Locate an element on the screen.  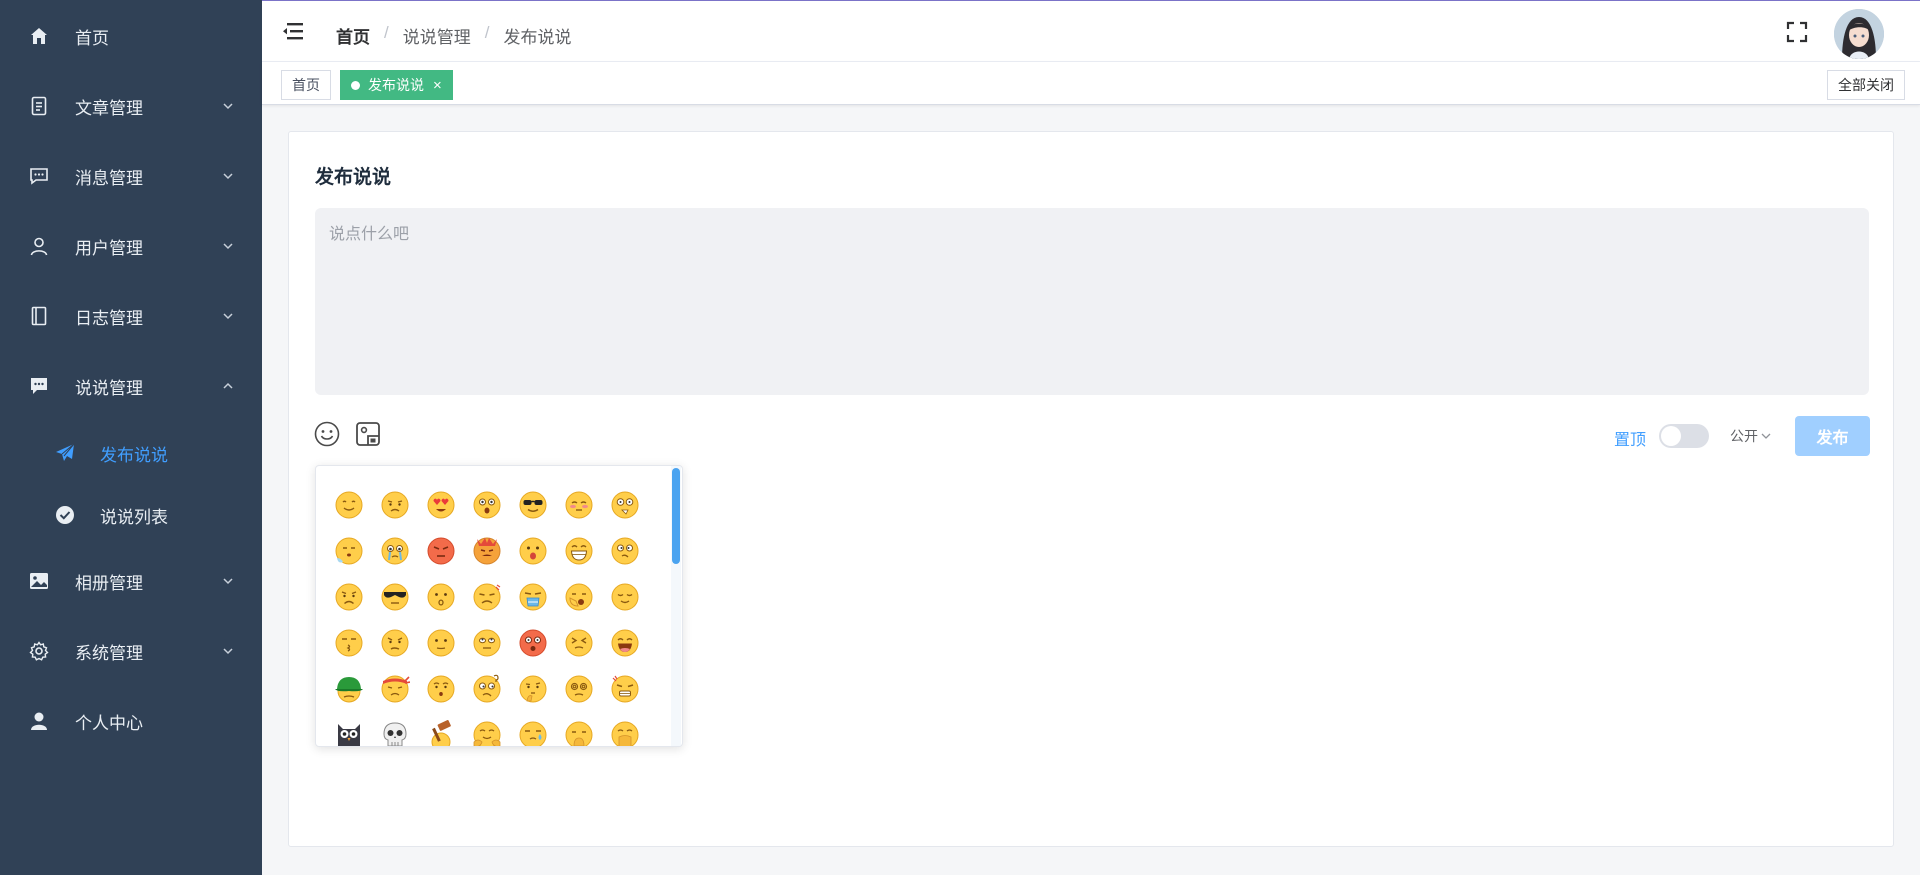
emoji-cover-mouth-icon is located at coordinates (625, 729).